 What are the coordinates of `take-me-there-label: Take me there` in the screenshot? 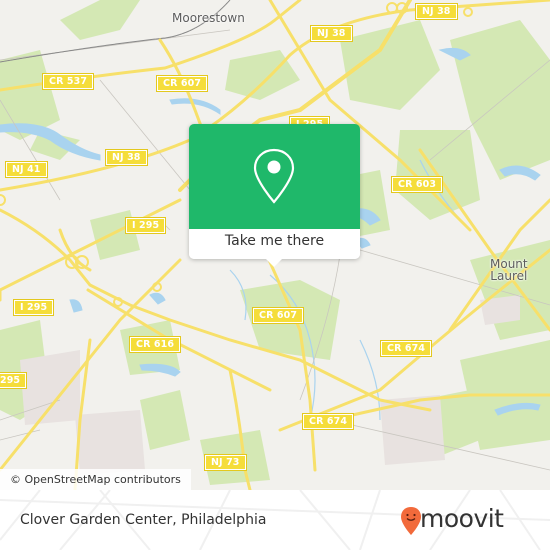 It's located at (274, 241).